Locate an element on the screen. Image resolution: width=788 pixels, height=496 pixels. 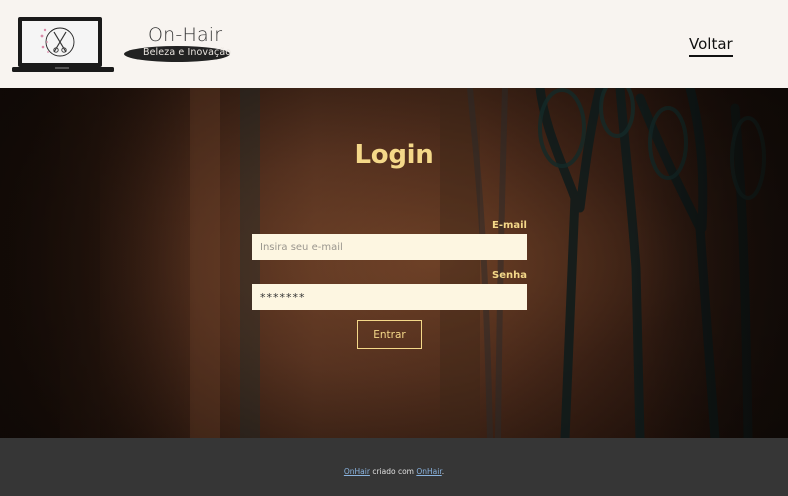
email-input is located at coordinates (389, 247).